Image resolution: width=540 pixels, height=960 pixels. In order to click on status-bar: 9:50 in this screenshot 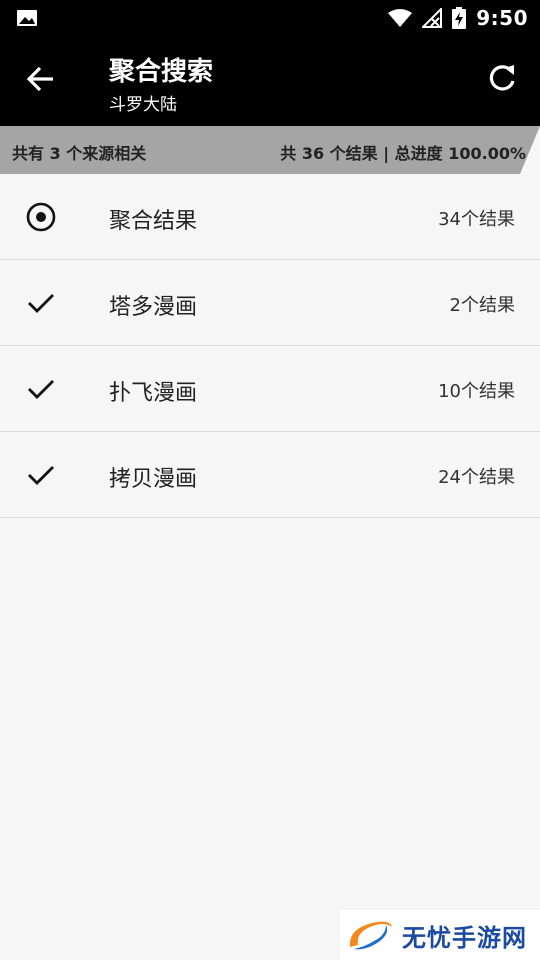, I will do `click(270, 18)`.